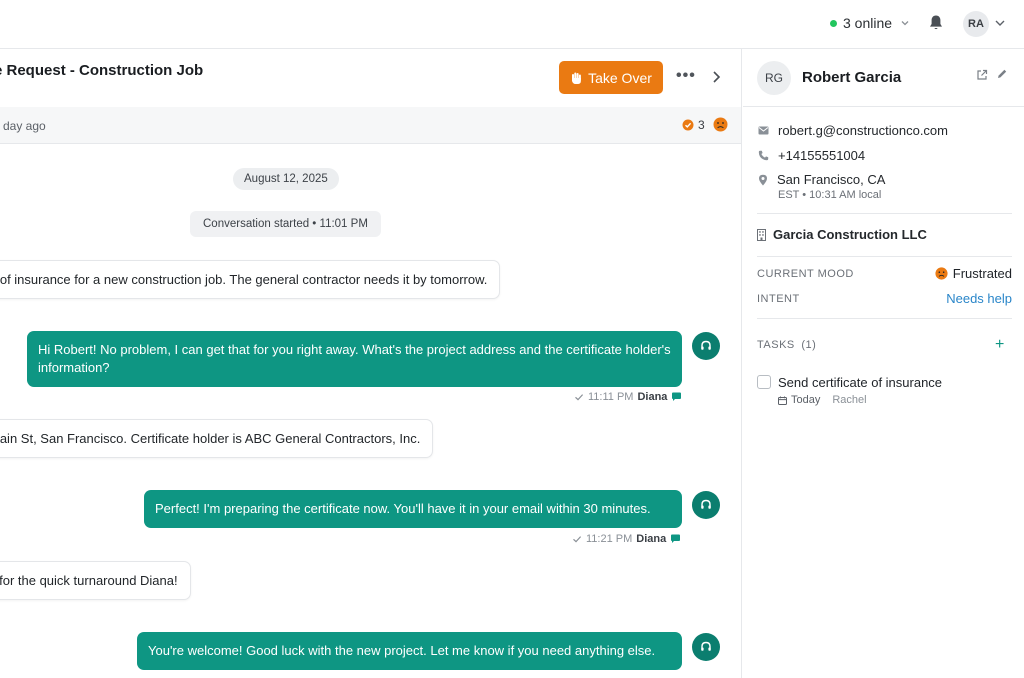 The image size is (1024, 678). Describe the element at coordinates (850, 234) in the screenshot. I see `company-text: Garcia Construction LLC` at that location.